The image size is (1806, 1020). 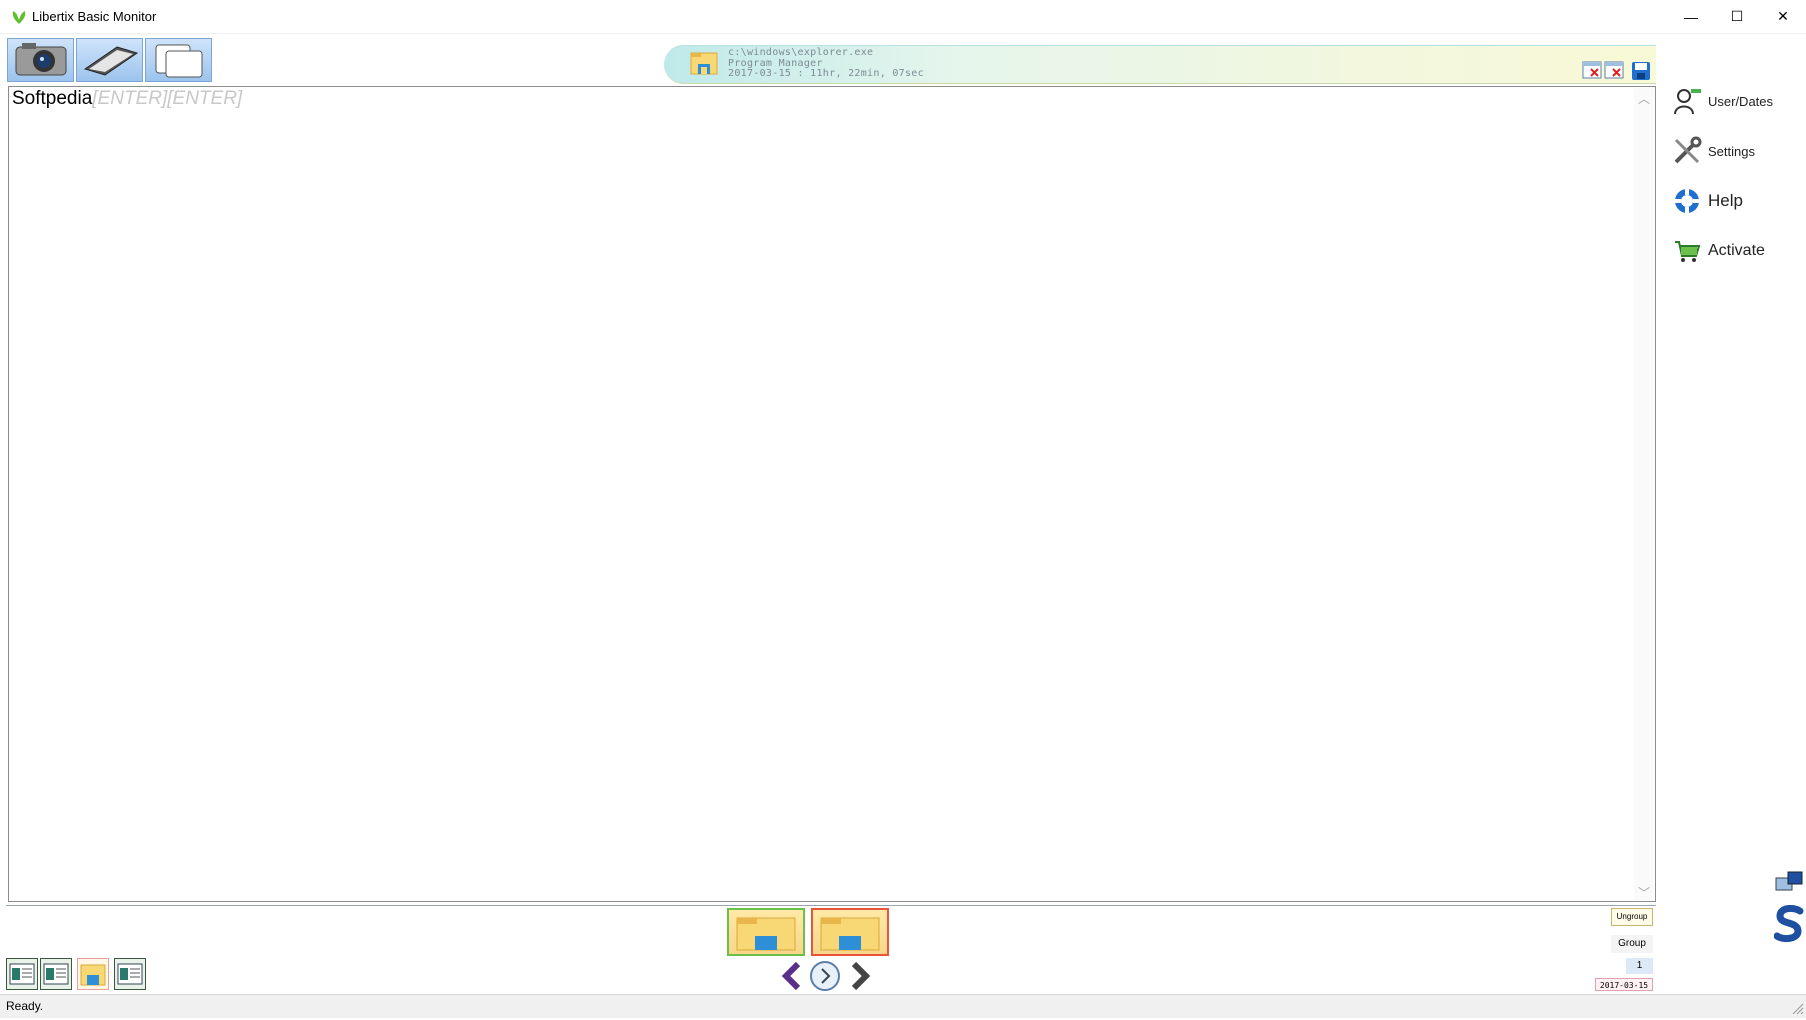 I want to click on cart-icon, so click(x=1687, y=251).